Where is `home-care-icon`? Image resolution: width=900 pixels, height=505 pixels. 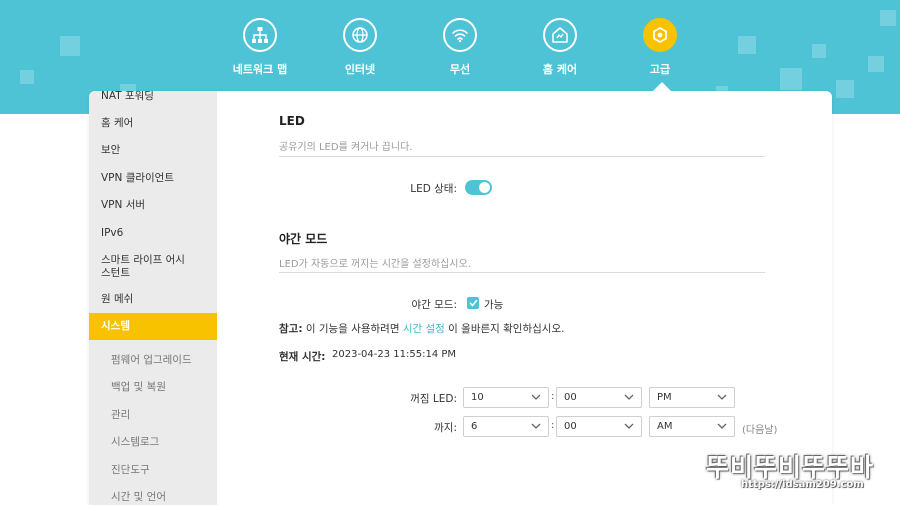
home-care-icon is located at coordinates (560, 35).